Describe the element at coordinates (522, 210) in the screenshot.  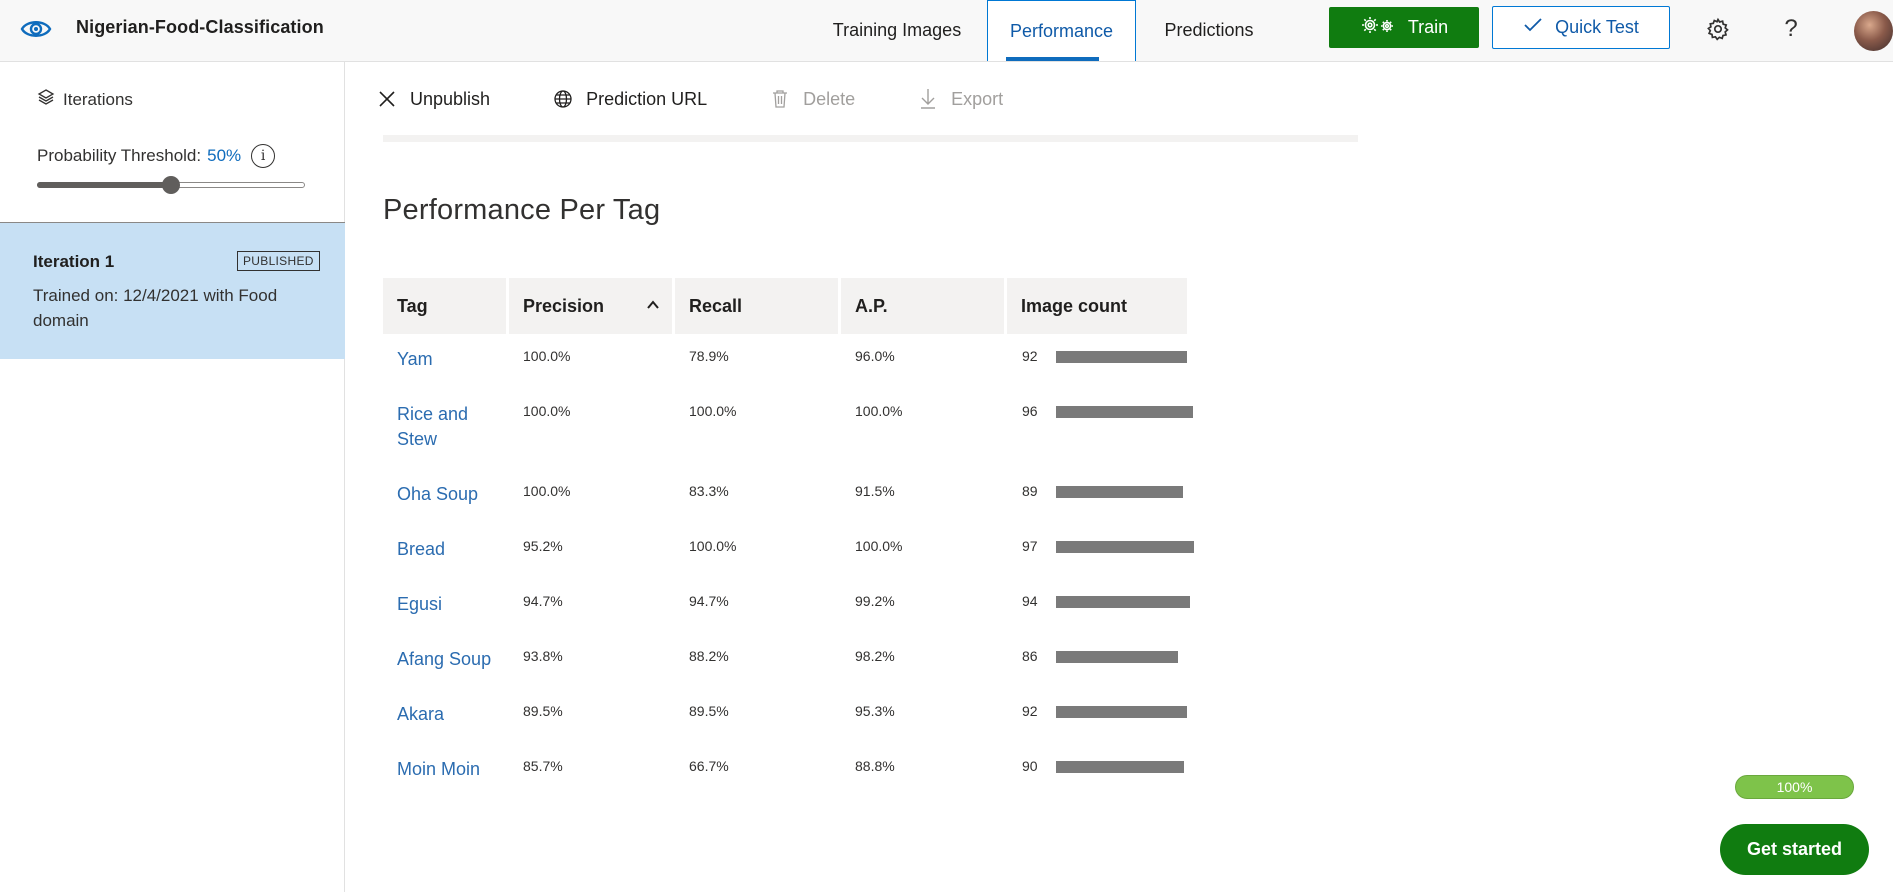
I see `section-title: Performance Per Tag` at that location.